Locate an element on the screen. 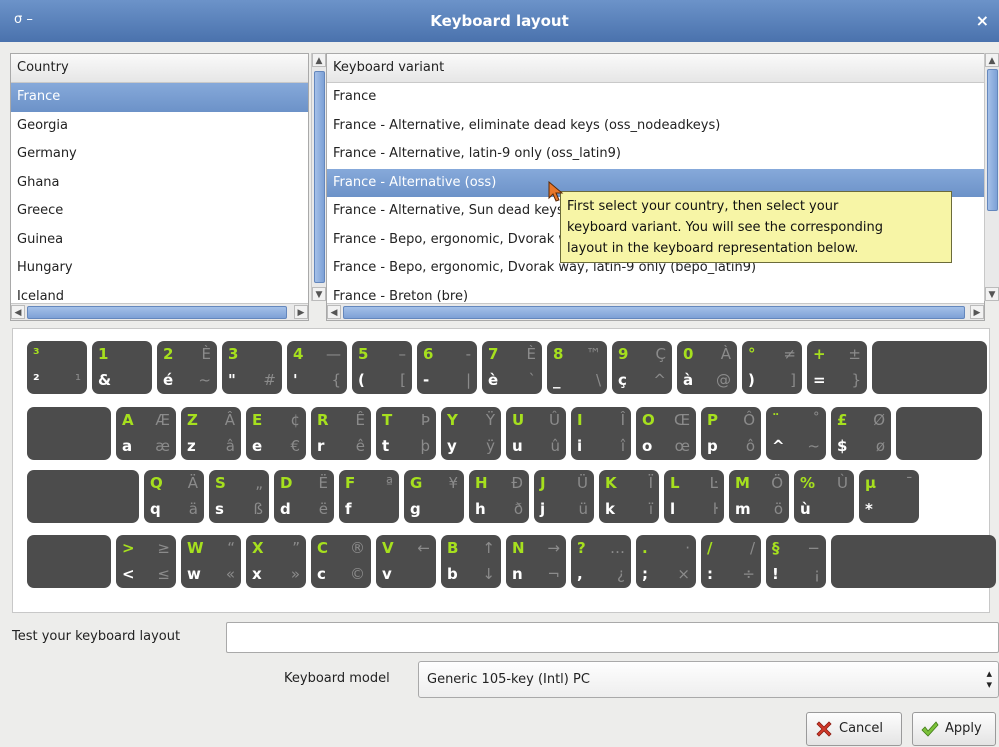 Image resolution: width=999 pixels, height=747 pixels. keyboard-key: 0 Àà @ is located at coordinates (707, 367).